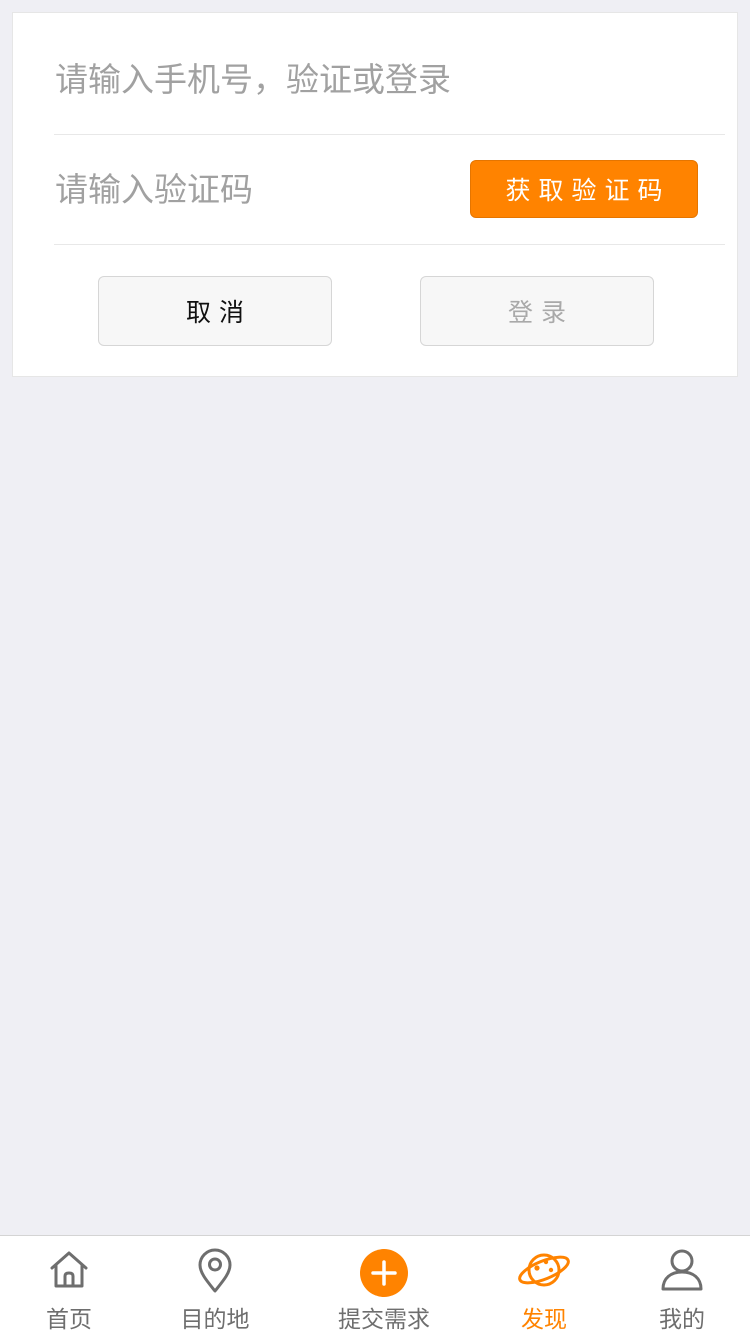 This screenshot has height=1334, width=750. What do you see at coordinates (215, 311) in the screenshot?
I see `cancel-button: 取消` at bounding box center [215, 311].